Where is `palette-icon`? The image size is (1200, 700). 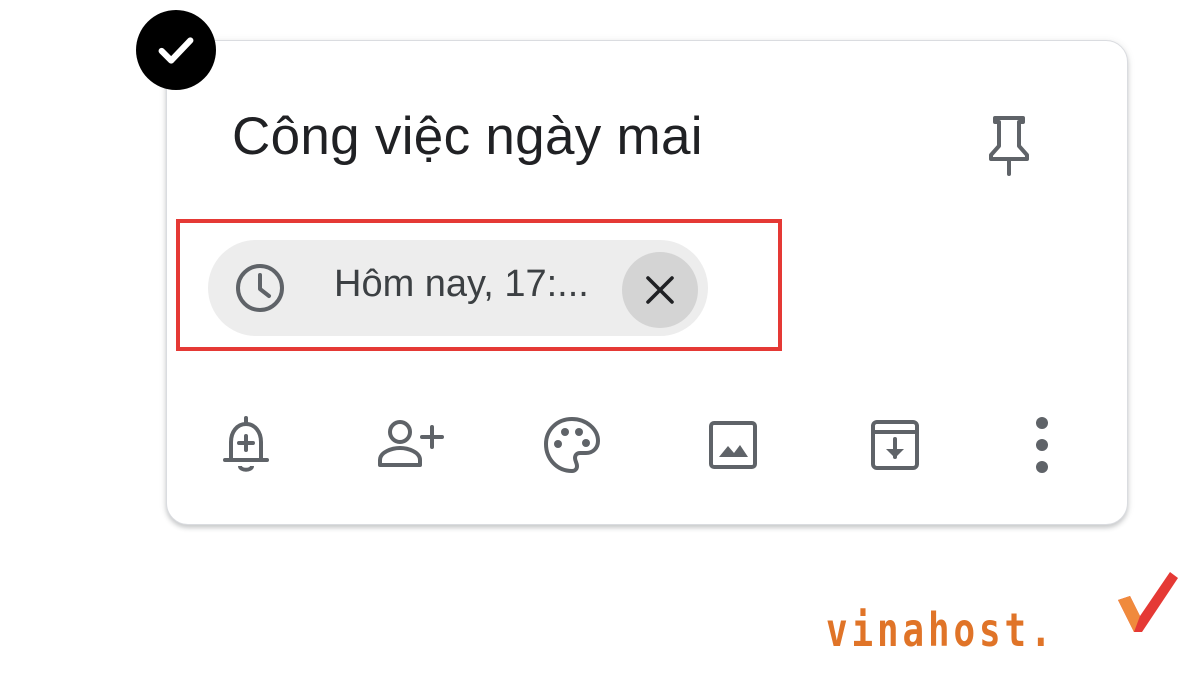
palette-icon is located at coordinates (572, 445).